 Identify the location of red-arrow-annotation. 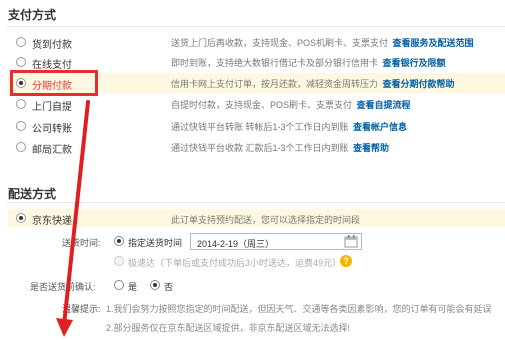
(73, 218).